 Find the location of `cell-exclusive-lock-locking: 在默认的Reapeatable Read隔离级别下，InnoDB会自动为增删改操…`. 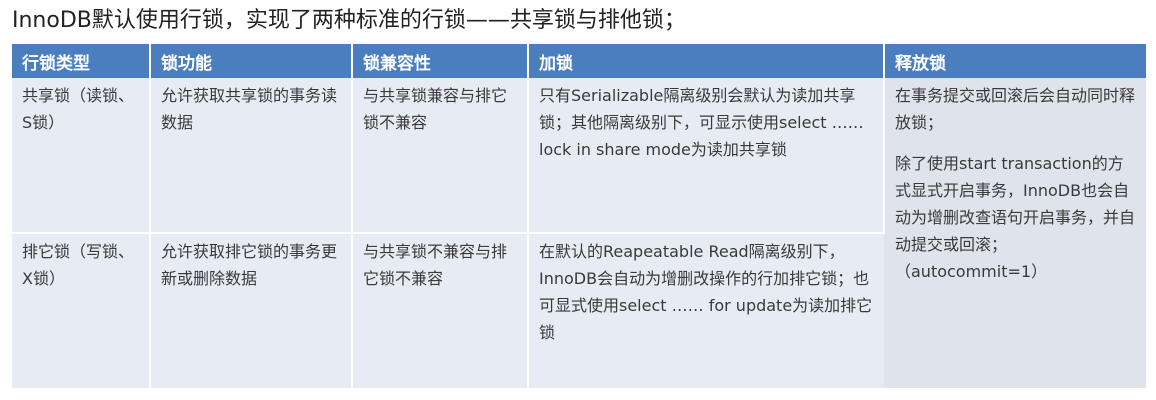

cell-exclusive-lock-locking: 在默认的Reapeatable Read隔离级别下，InnoDB会自动为增删改操… is located at coordinates (706, 311).